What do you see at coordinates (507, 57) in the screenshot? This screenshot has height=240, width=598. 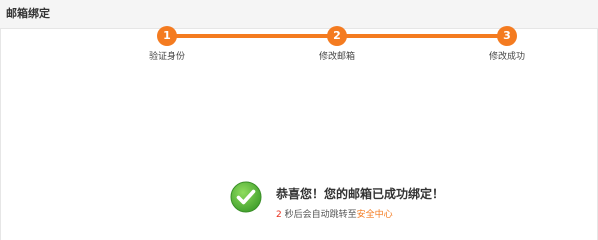 I see `step-3-label: 修改成功` at bounding box center [507, 57].